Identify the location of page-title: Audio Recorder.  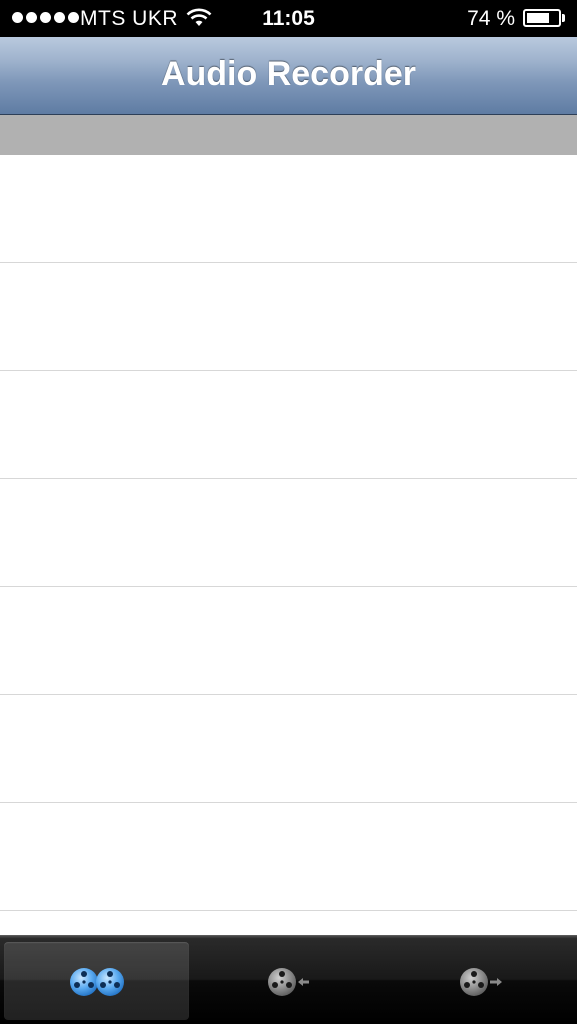
(288, 74).